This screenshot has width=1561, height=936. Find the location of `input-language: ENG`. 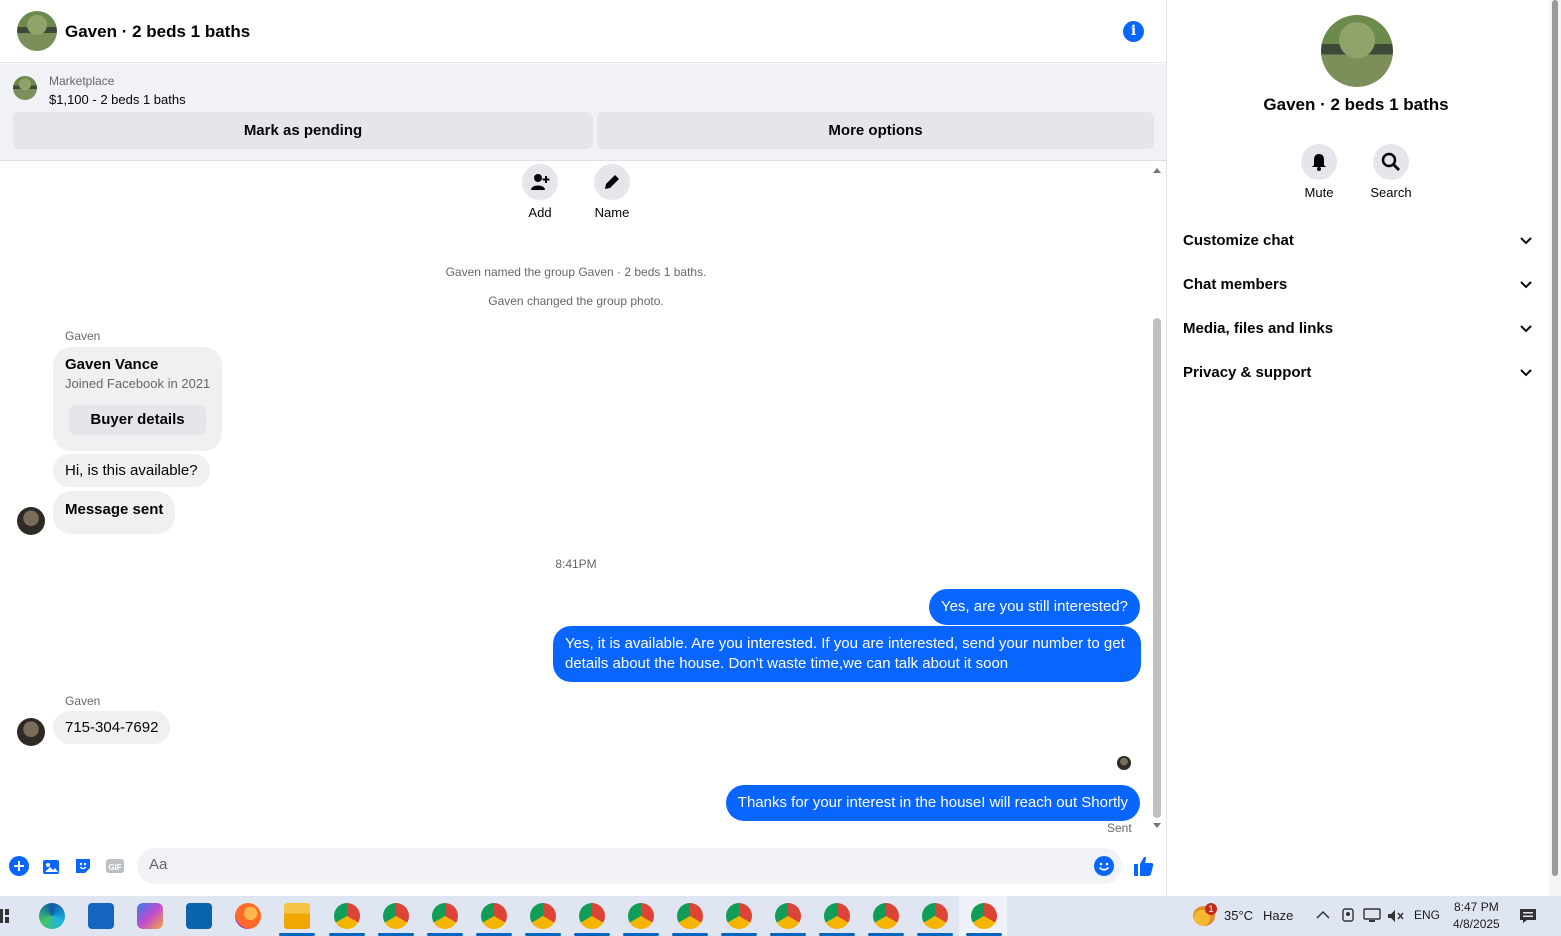

input-language: ENG is located at coordinates (1427, 915).